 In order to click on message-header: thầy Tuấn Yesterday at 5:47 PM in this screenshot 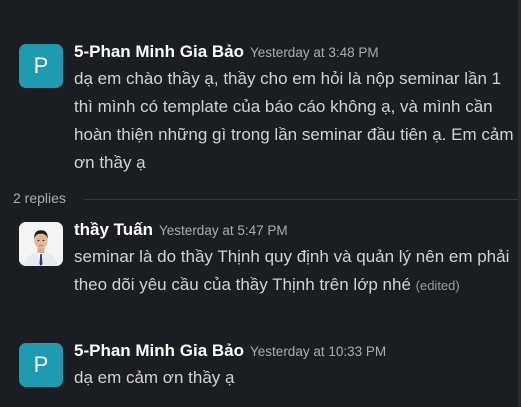, I will do `click(294, 230)`.